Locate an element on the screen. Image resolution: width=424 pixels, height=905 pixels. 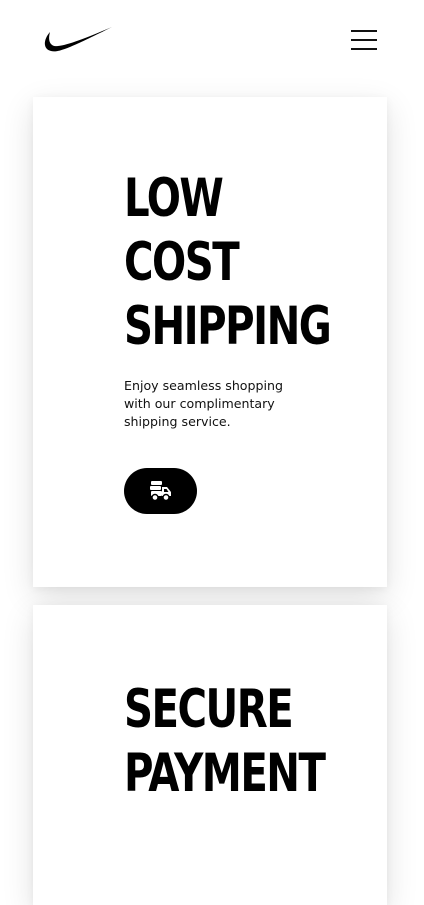
card-title: LOW COST SHIPPING is located at coordinates (228, 263).